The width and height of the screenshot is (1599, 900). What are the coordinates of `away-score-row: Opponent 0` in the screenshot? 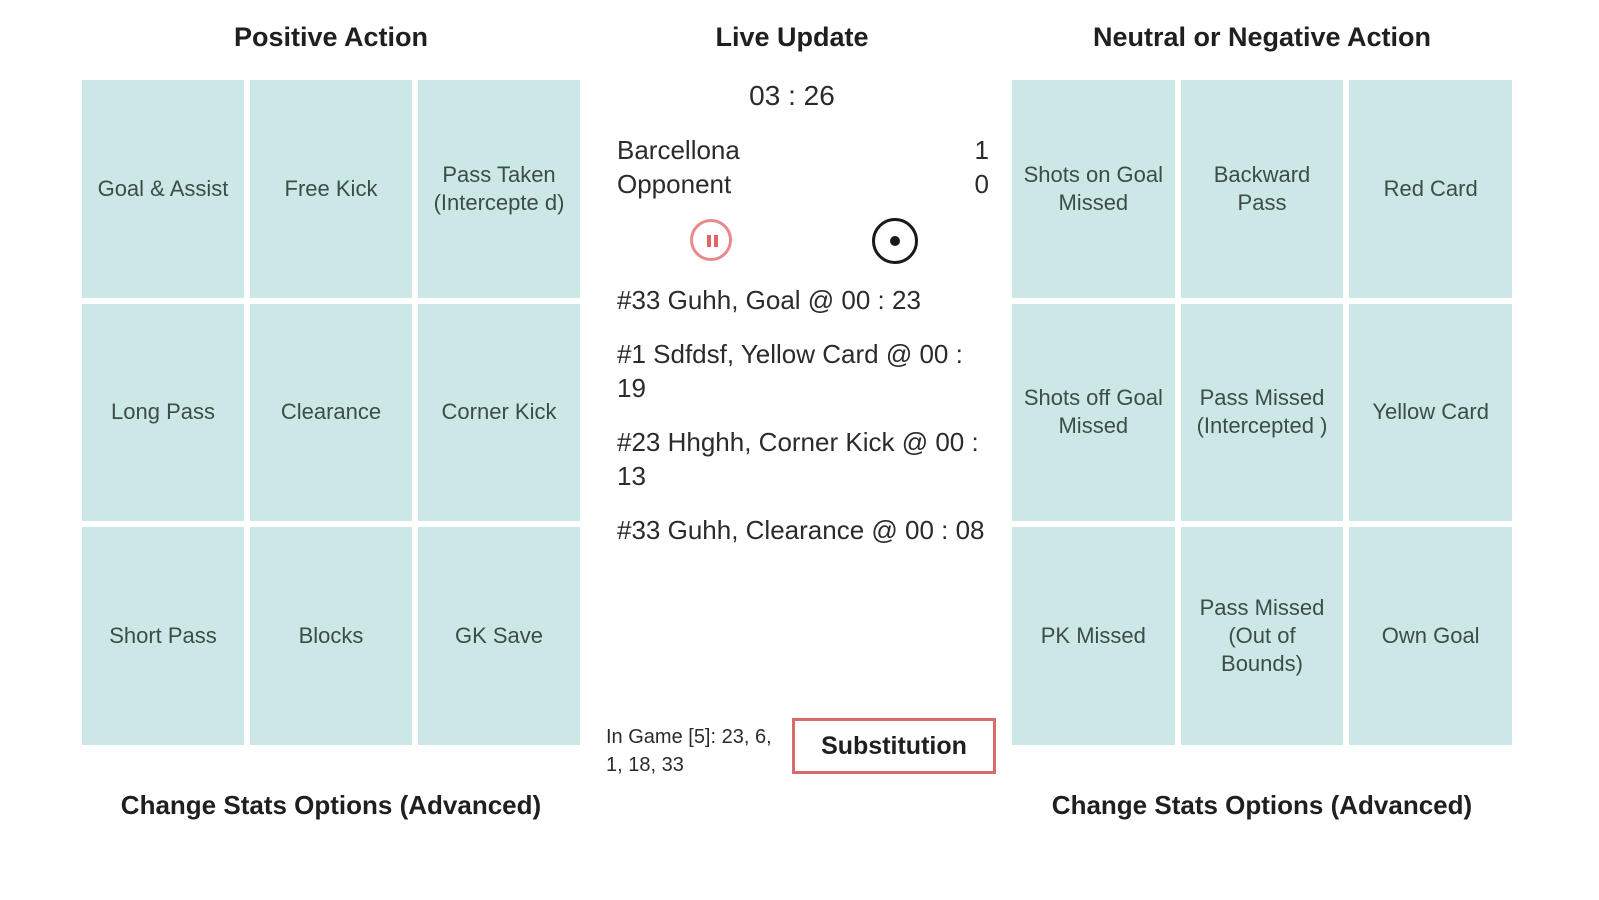 It's located at (803, 184).